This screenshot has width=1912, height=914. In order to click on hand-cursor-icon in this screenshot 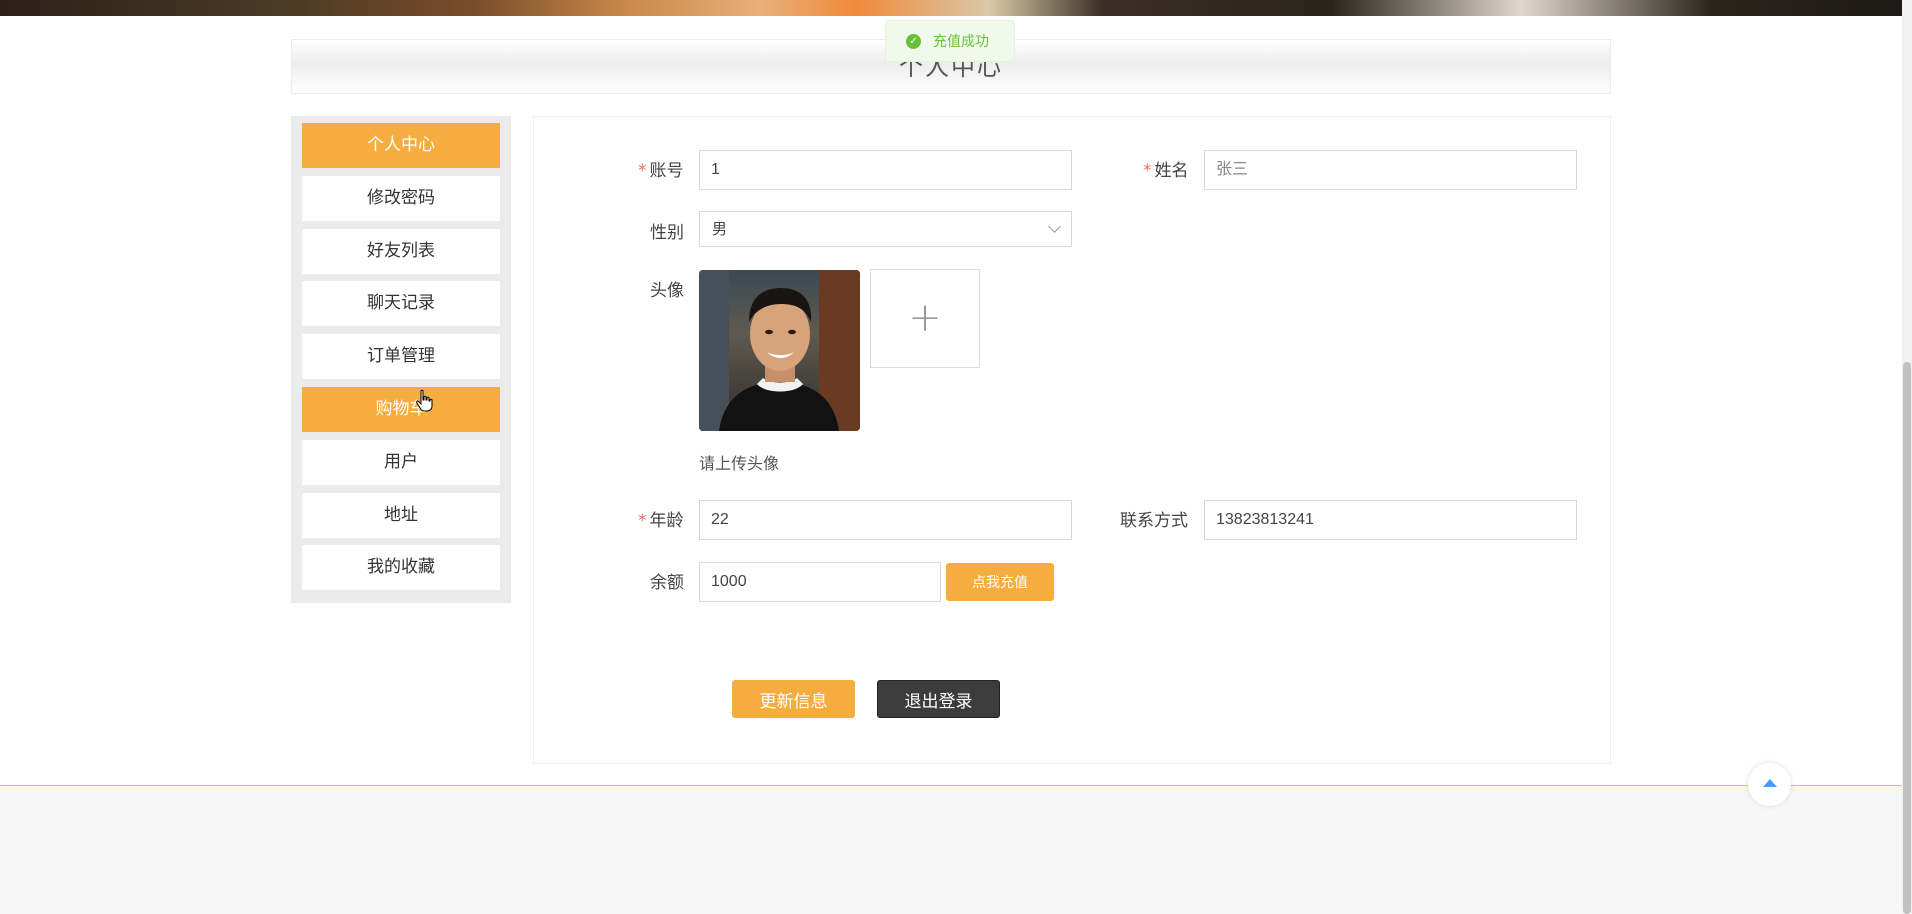, I will do `click(424, 400)`.